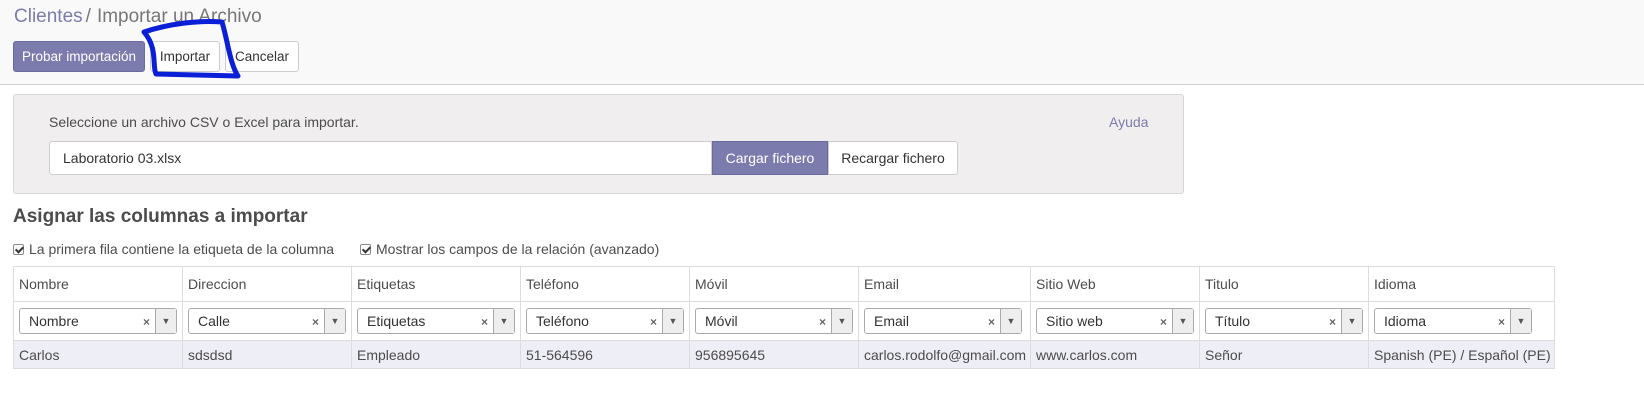 The image size is (1644, 417). Describe the element at coordinates (944, 354) in the screenshot. I see `preview-cell: carlos.rodolfo@gmail.com` at that location.